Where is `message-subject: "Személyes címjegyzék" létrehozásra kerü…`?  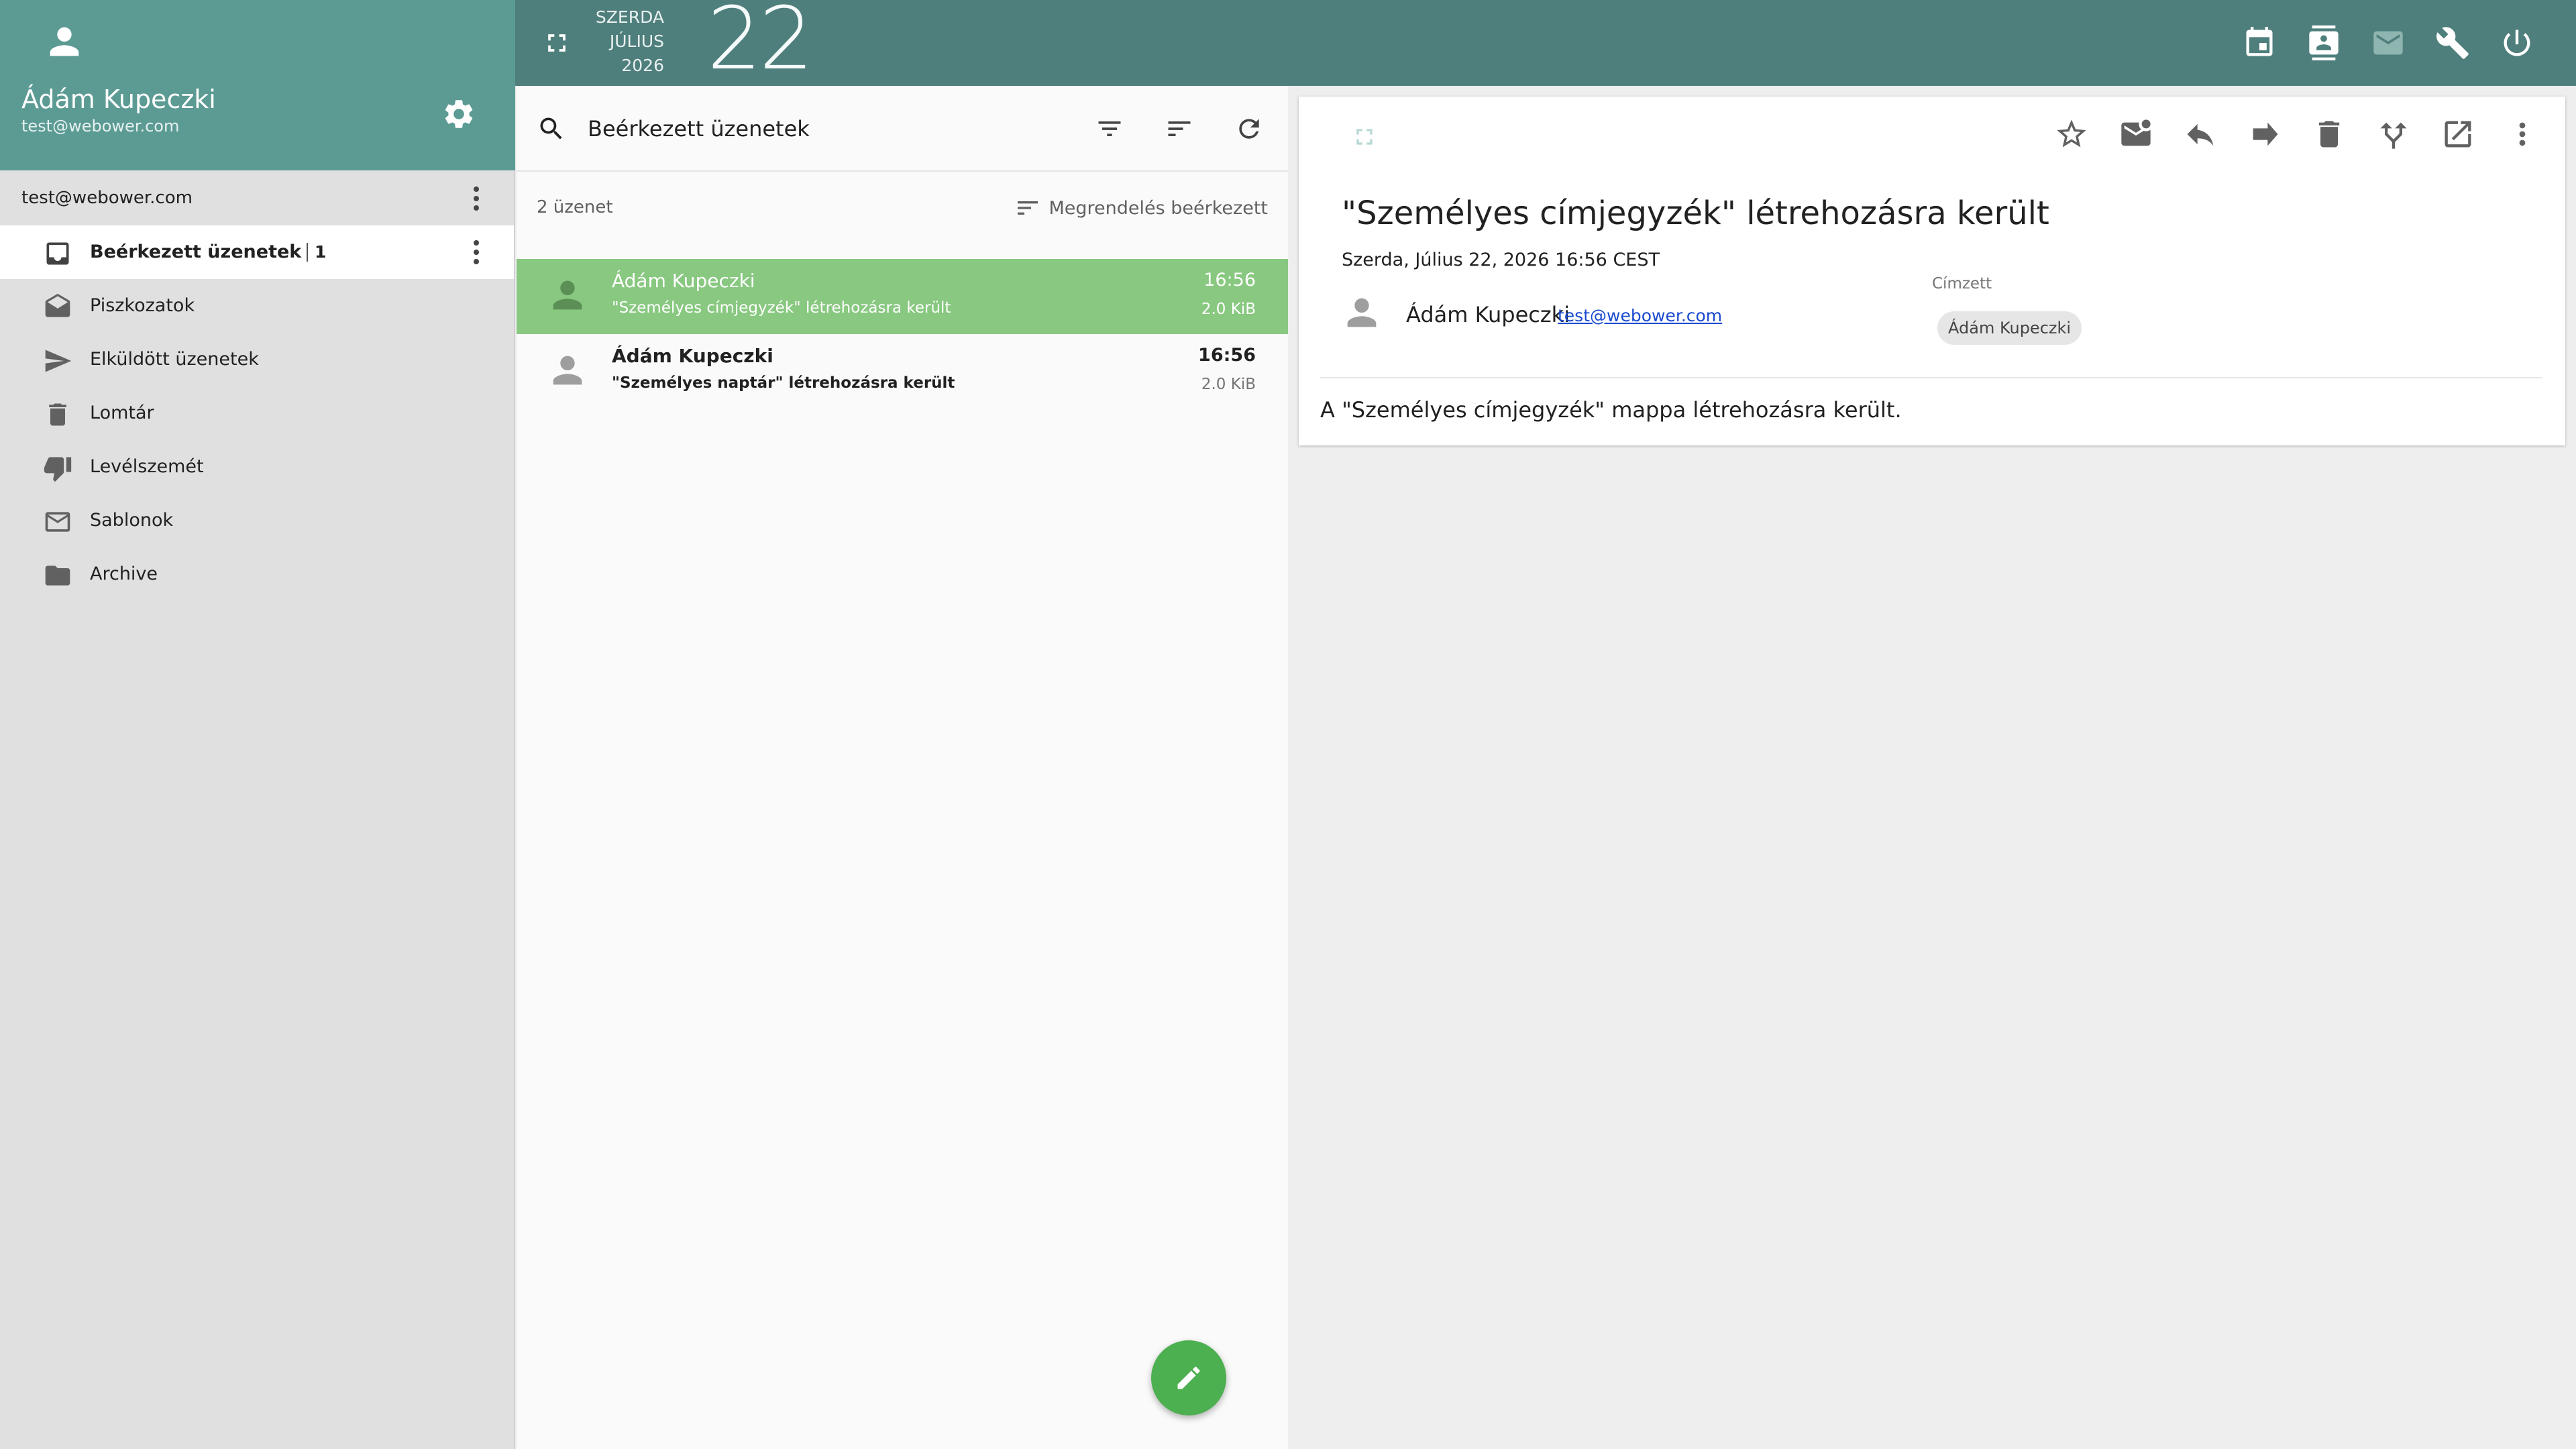
message-subject: "Személyes címjegyzék" létrehozásra kerü… is located at coordinates (781, 308).